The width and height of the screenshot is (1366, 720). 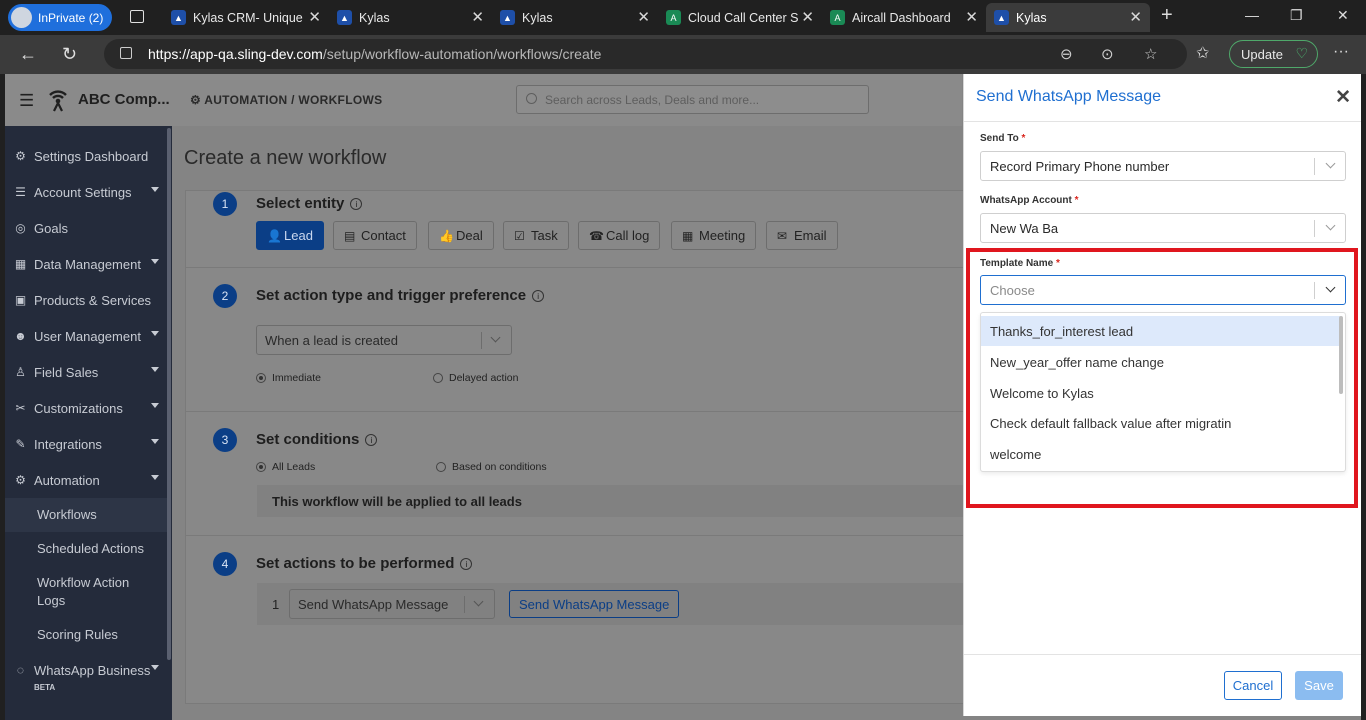 I want to click on minimize-icon: —, so click(x=1252, y=15).